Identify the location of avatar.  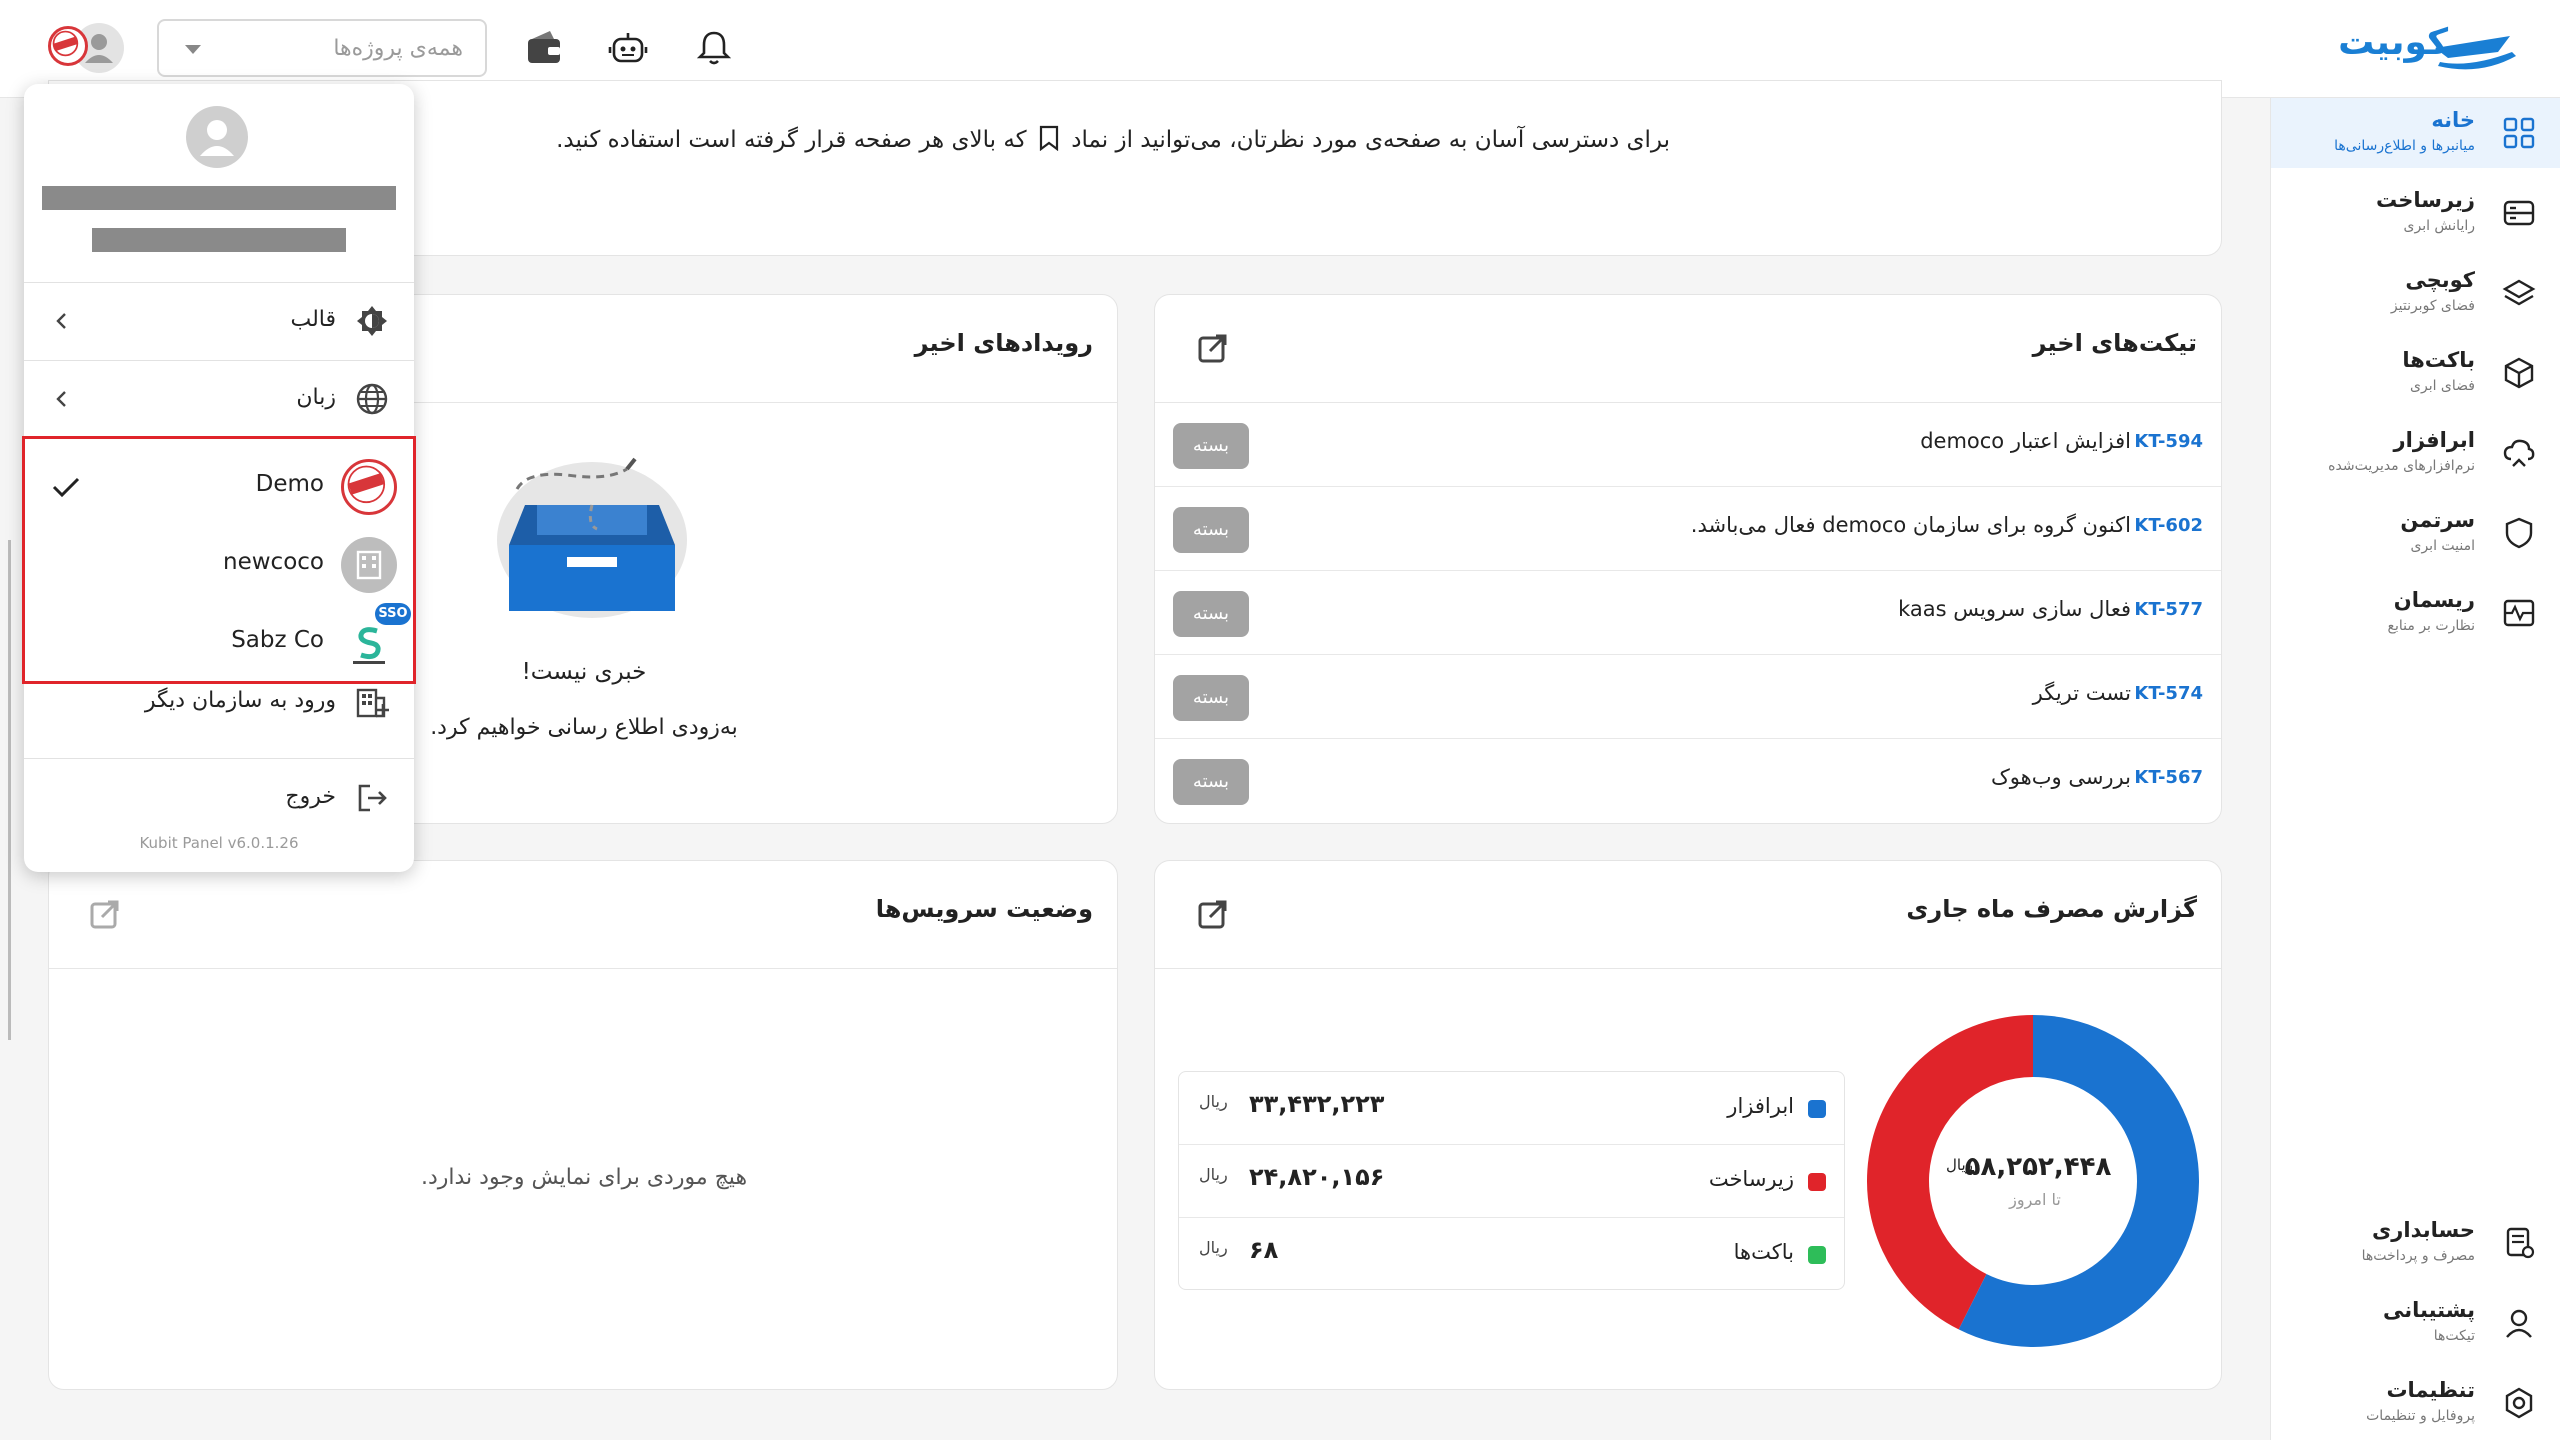
(217, 137).